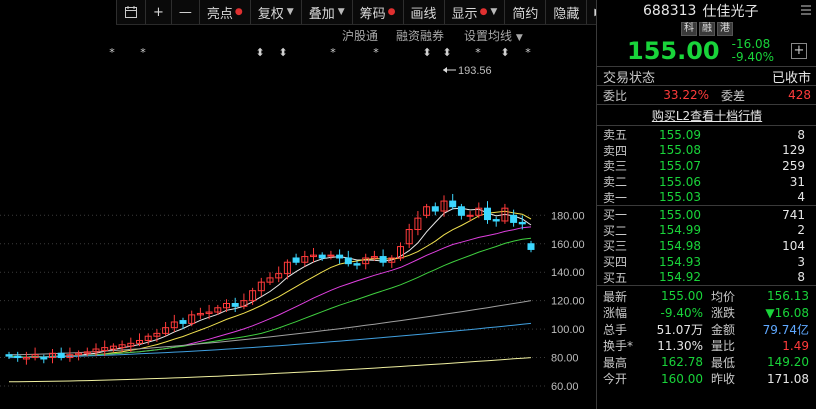  I want to click on stat-row: 总手 51.07万 金额 79.74亿, so click(706, 329).